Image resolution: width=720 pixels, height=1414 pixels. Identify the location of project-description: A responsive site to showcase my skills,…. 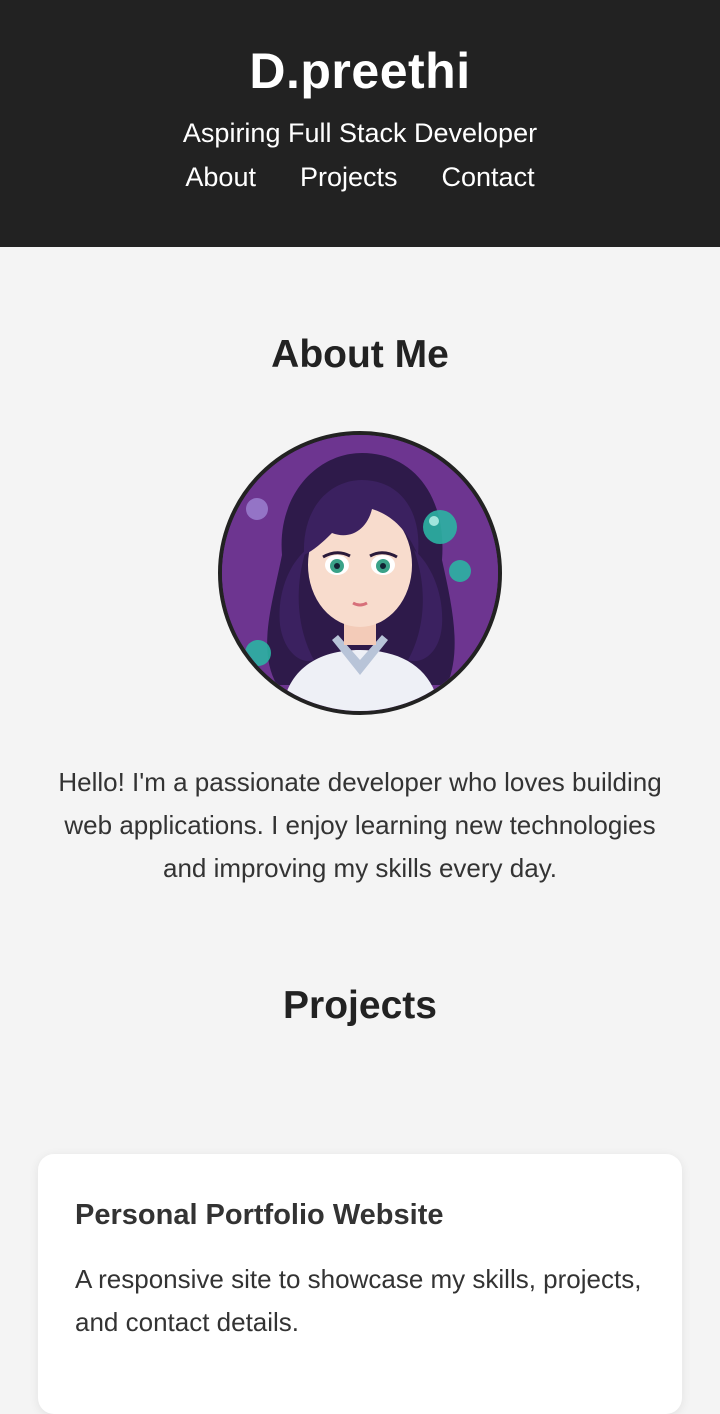
(358, 1300).